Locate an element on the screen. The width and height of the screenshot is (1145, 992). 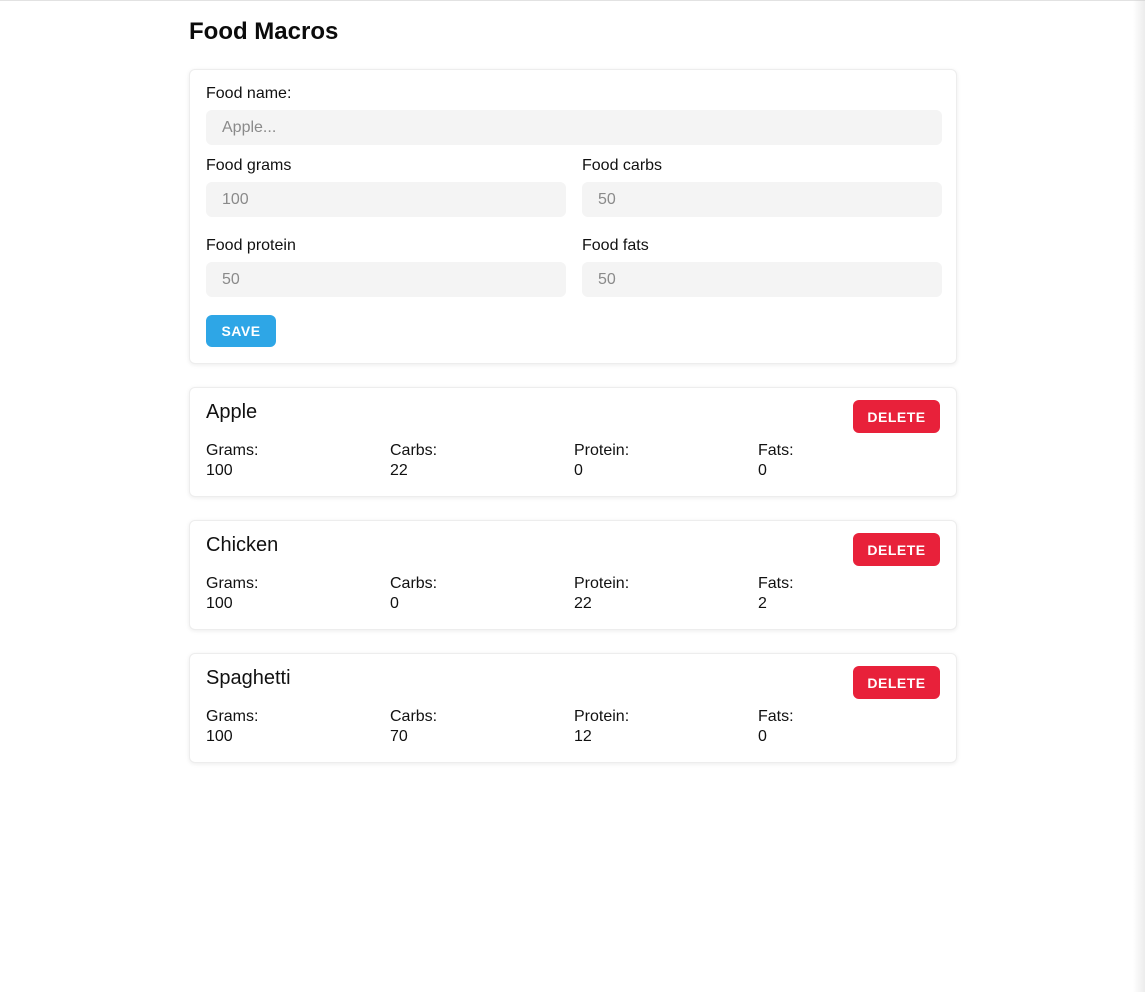
macro-carbs: Carbs: 70 is located at coordinates (482, 727).